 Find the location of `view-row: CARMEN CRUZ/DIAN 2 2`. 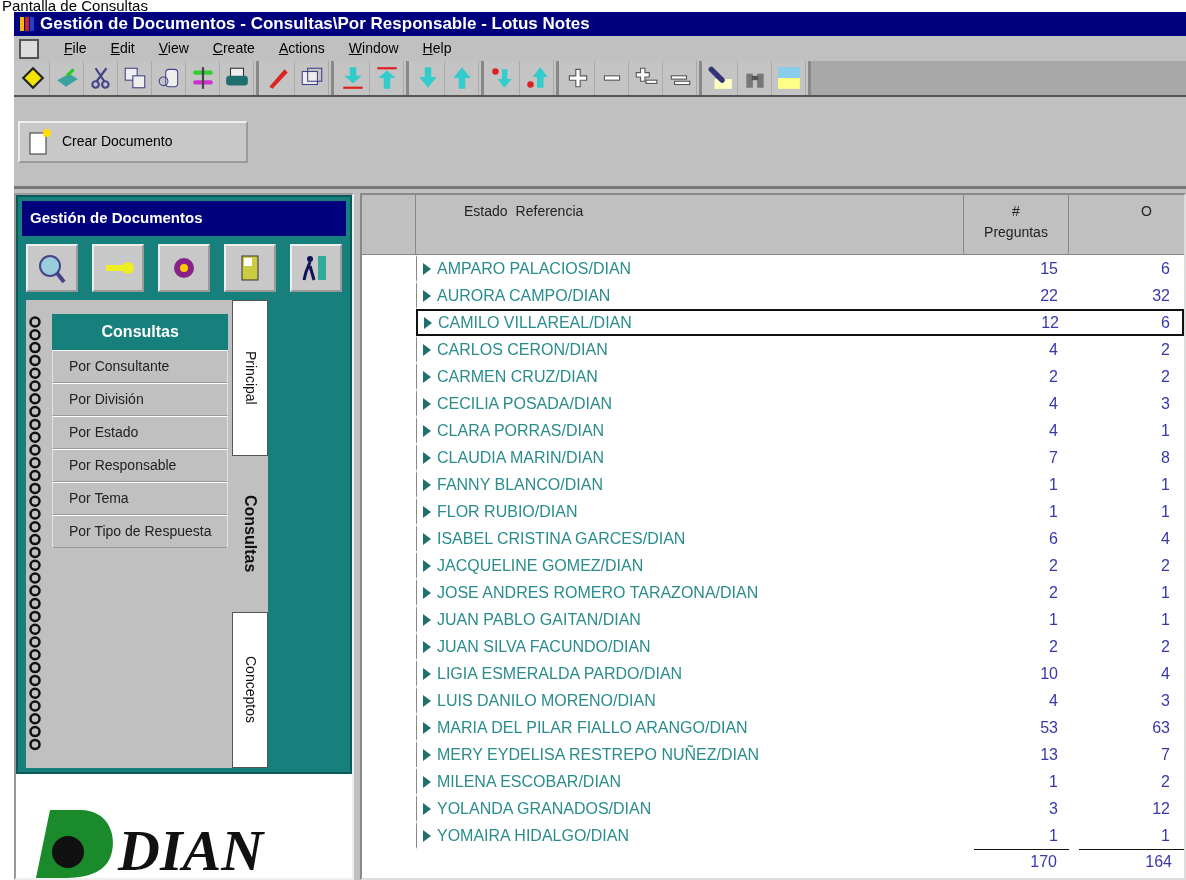

view-row: CARMEN CRUZ/DIAN 2 2 is located at coordinates (800, 376).